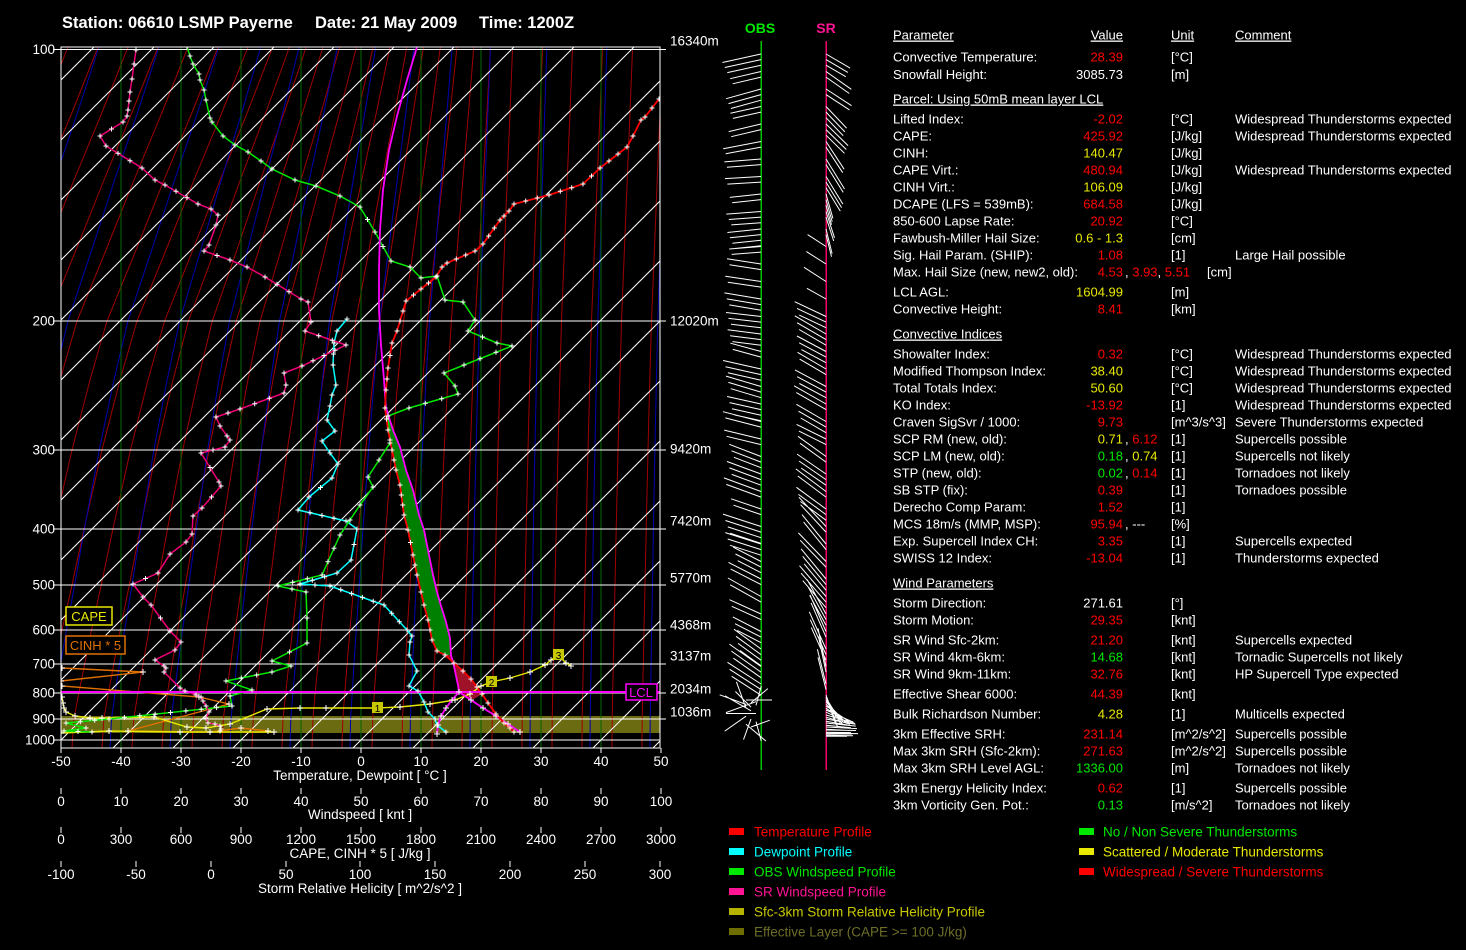 The height and width of the screenshot is (950, 1466). I want to click on svg-text: LCL AGL:, so click(921, 292).